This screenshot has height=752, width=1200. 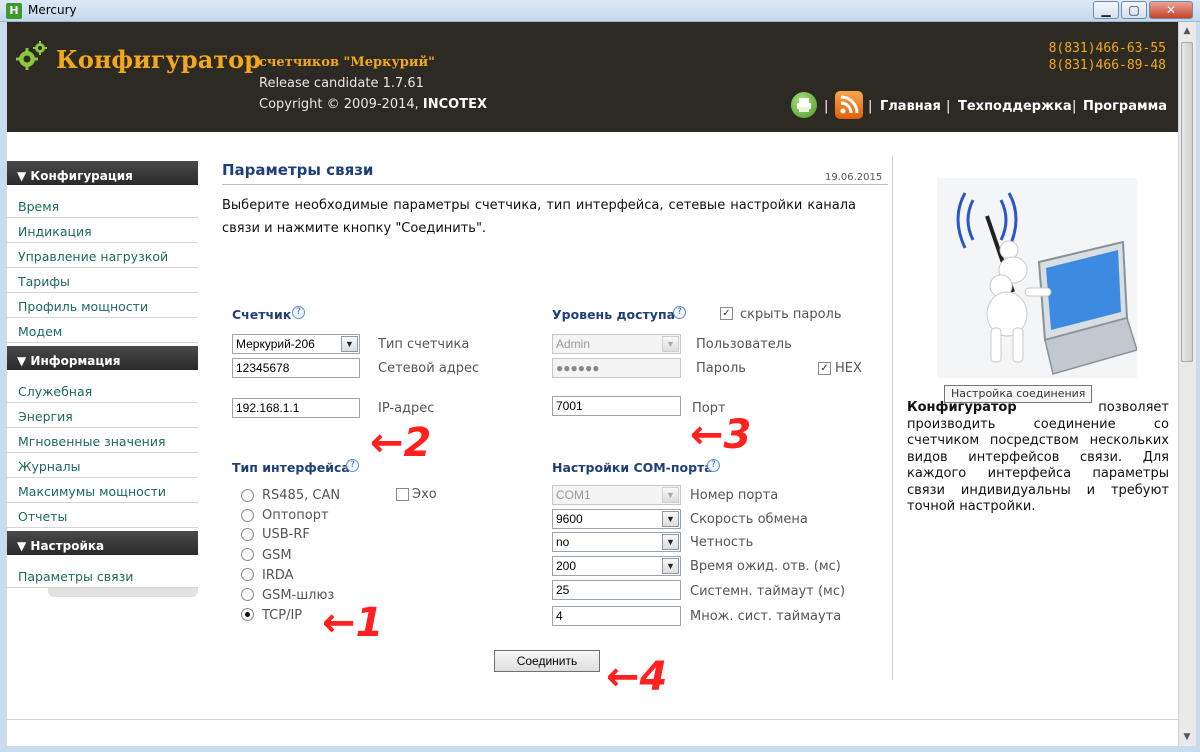 What do you see at coordinates (402, 494) in the screenshot?
I see `echo-checkbox` at bounding box center [402, 494].